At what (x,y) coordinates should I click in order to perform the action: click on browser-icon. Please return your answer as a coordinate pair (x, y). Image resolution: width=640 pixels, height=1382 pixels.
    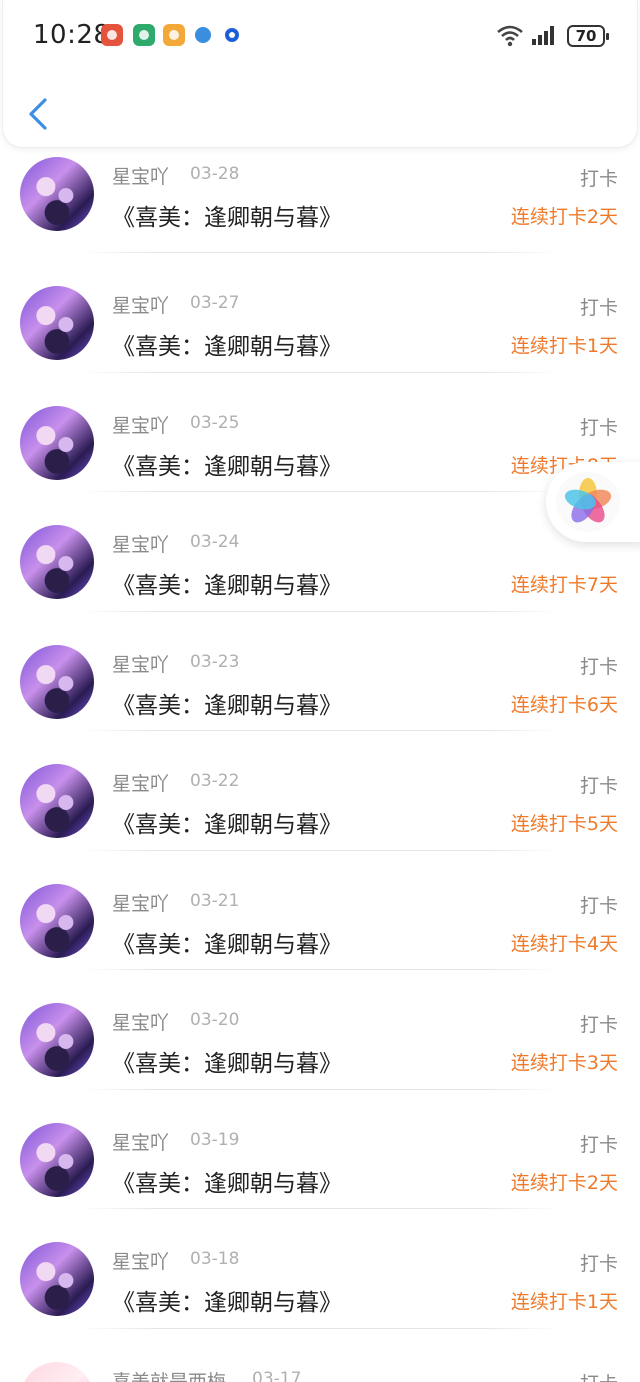
    Looking at the image, I should click on (203, 35).